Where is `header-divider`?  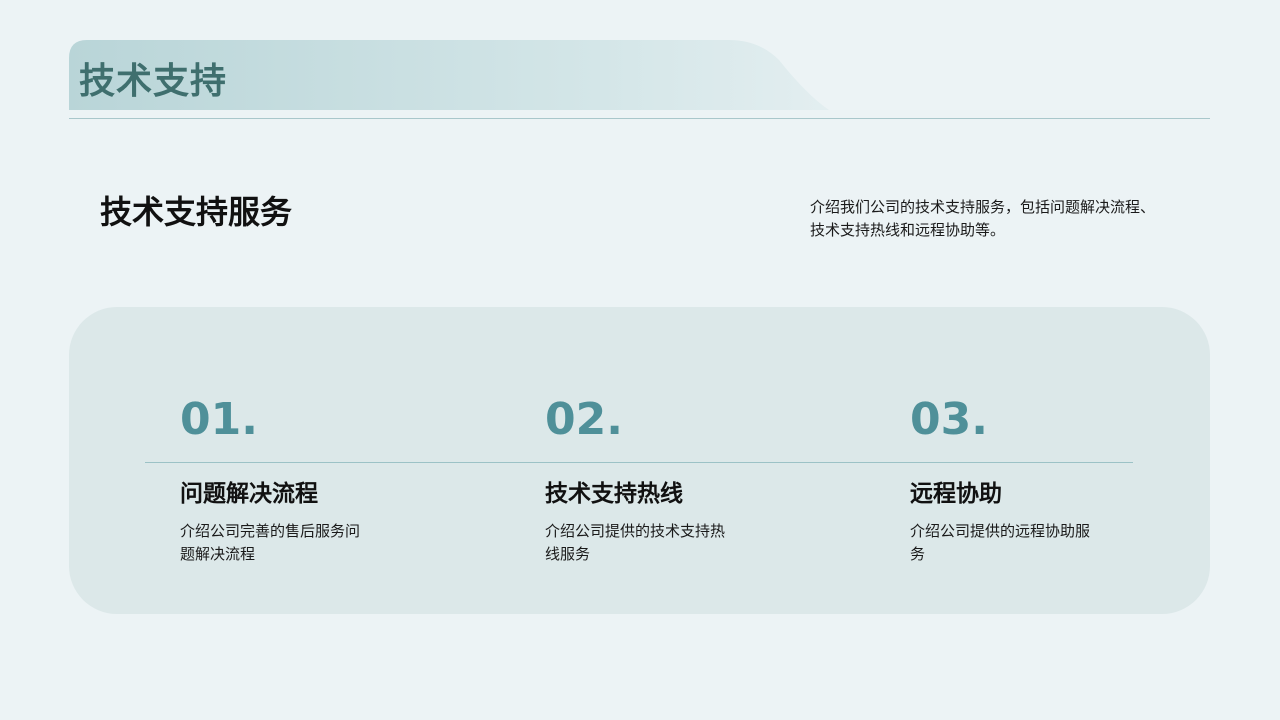 header-divider is located at coordinates (639, 118).